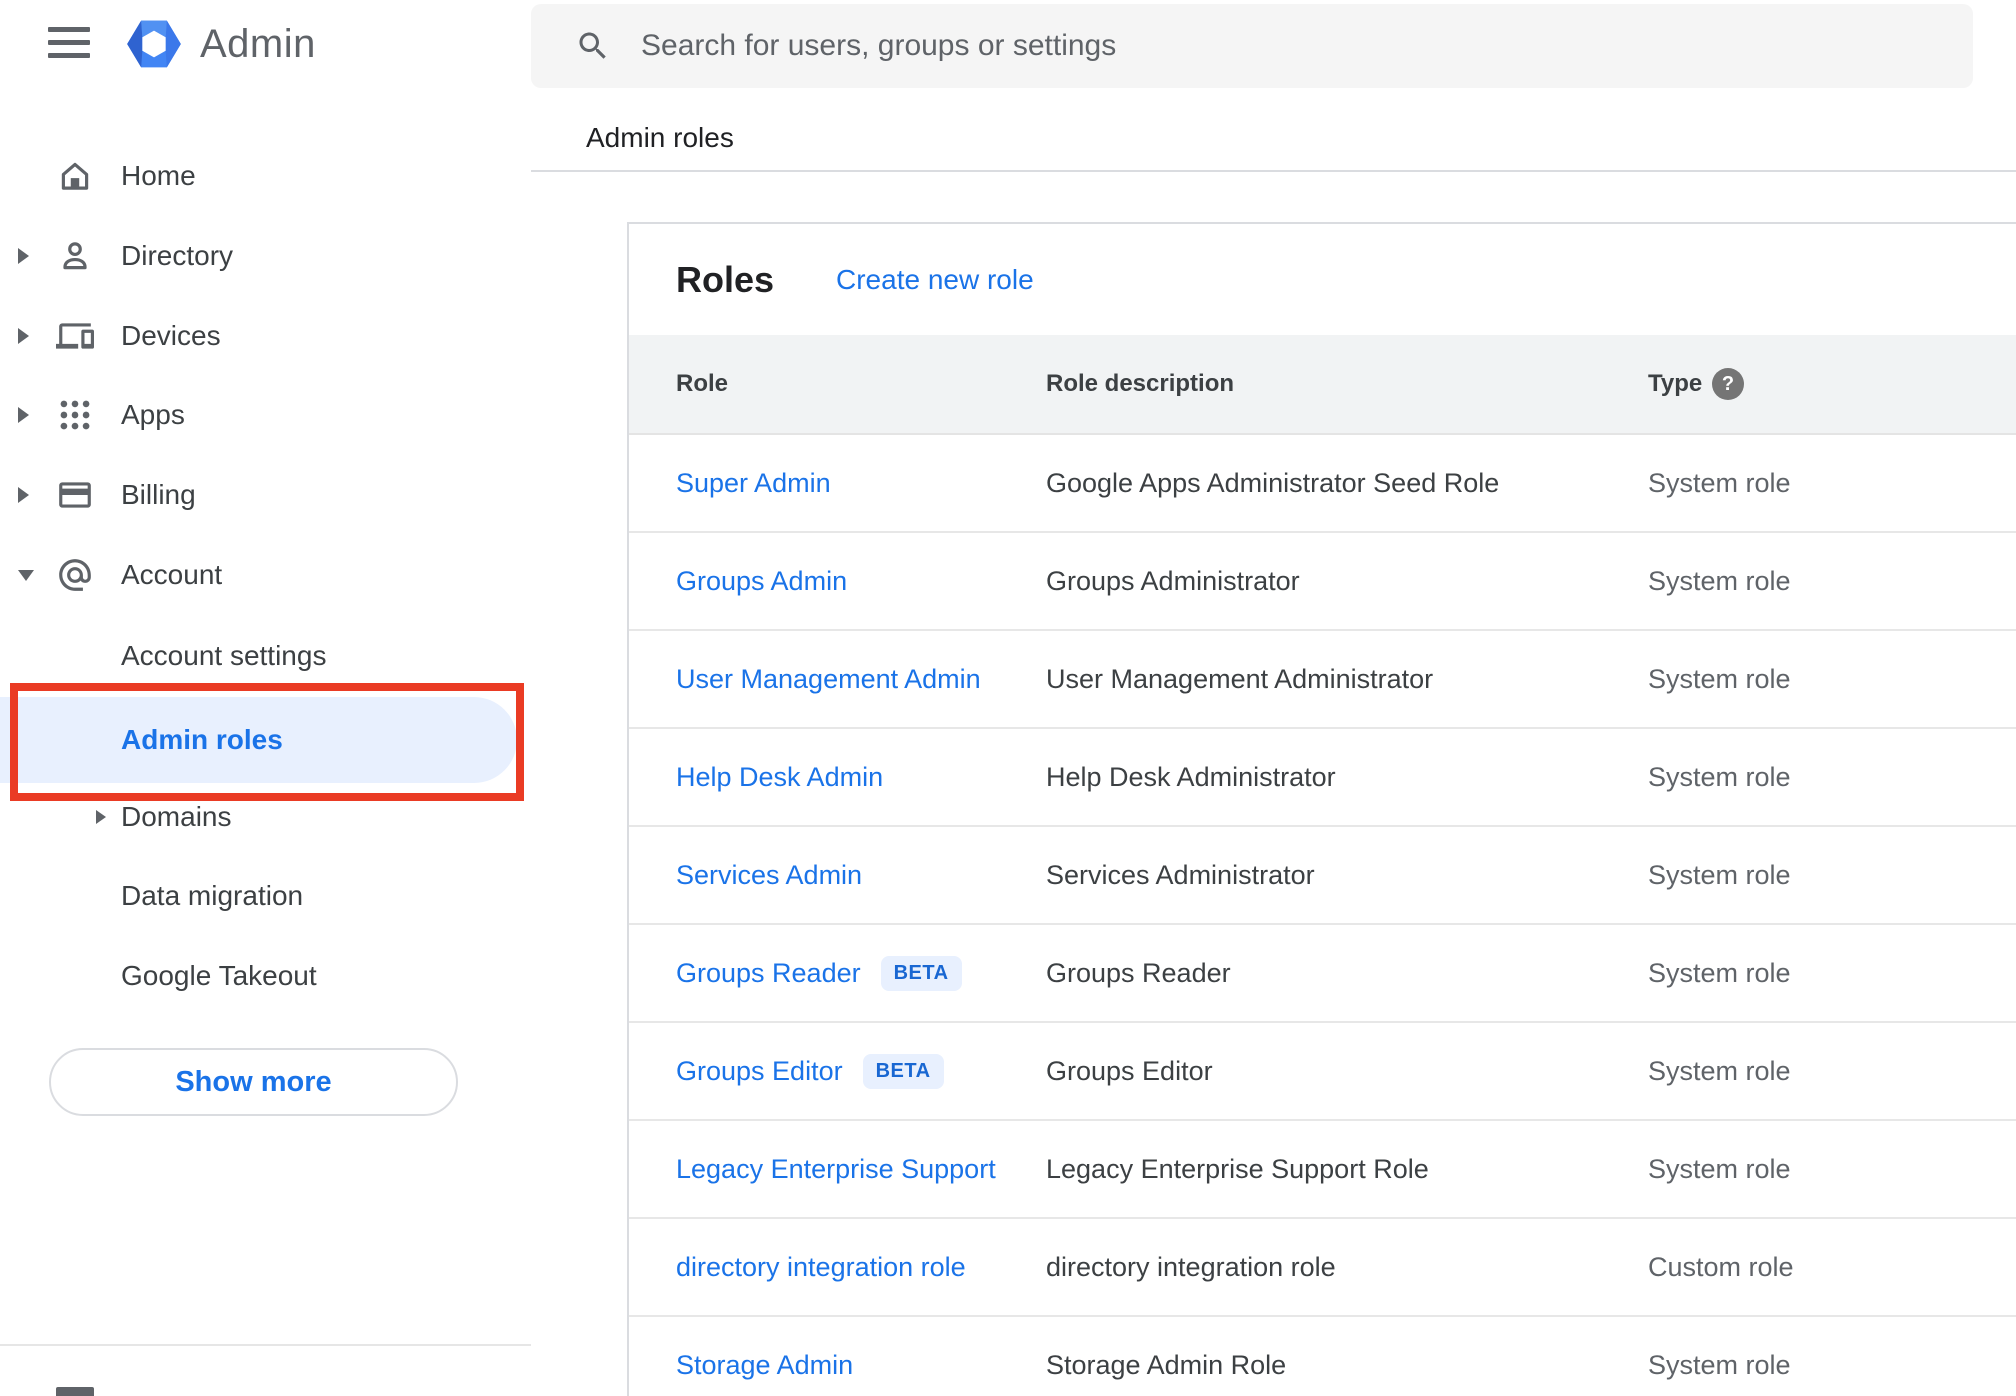 Image resolution: width=2016 pixels, height=1396 pixels. What do you see at coordinates (258, 44) in the screenshot?
I see `app-title: Admin` at bounding box center [258, 44].